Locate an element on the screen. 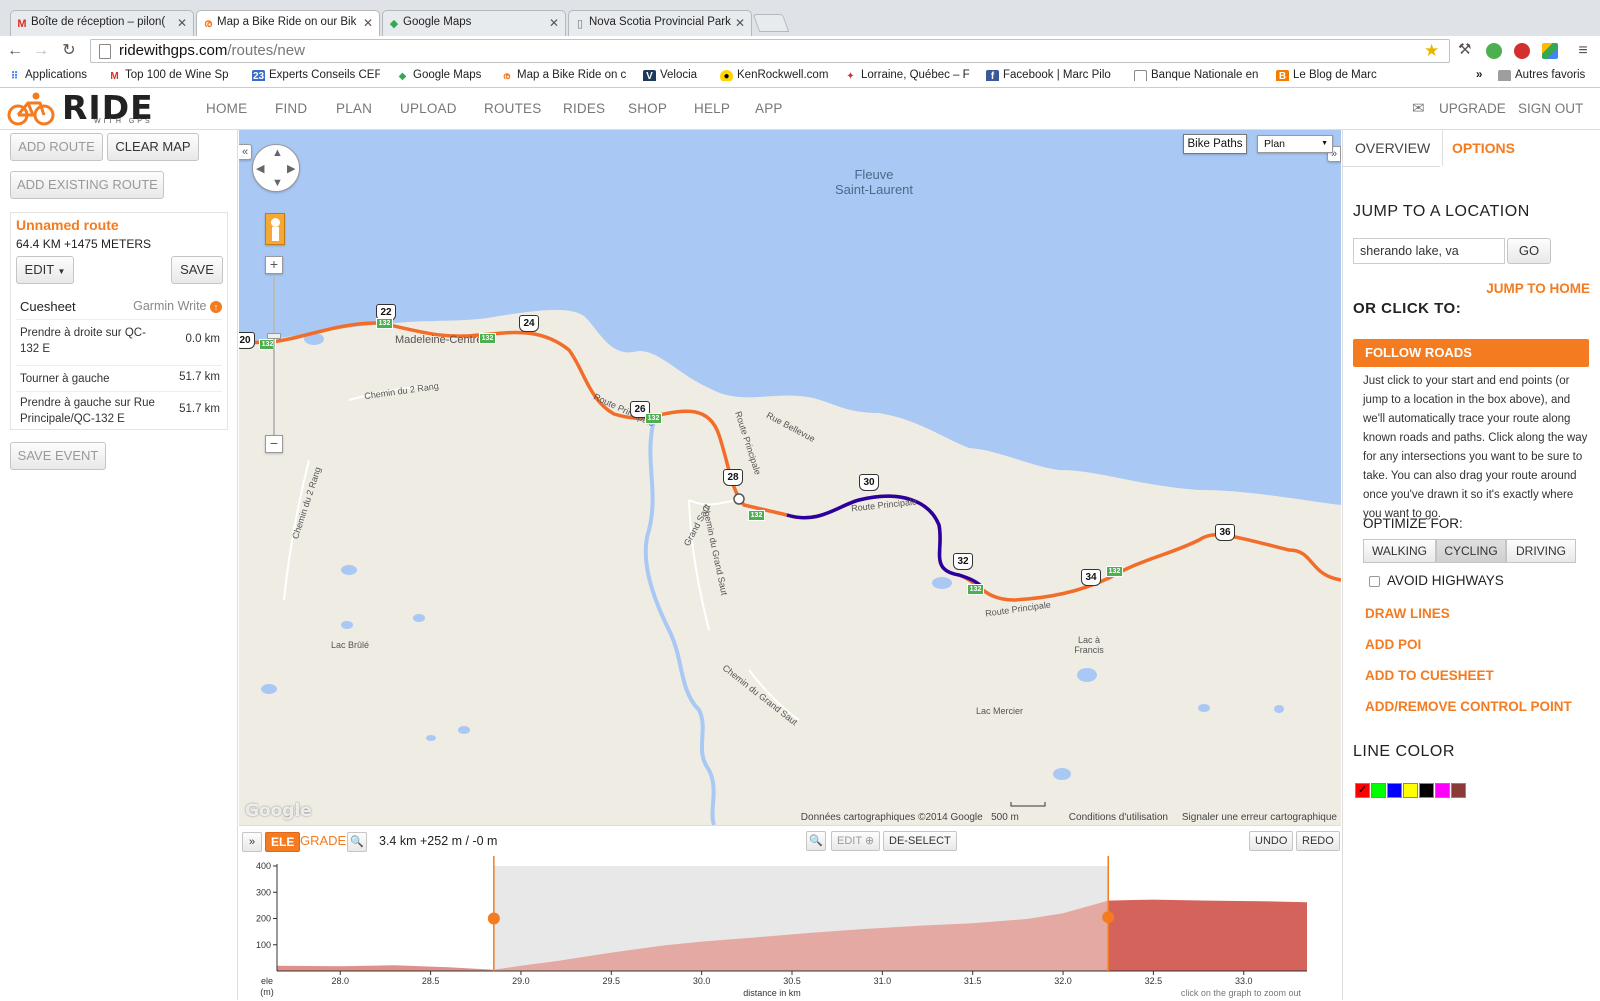 The height and width of the screenshot is (1001, 1600). collapse-left-panel-button: « is located at coordinates (245, 152).